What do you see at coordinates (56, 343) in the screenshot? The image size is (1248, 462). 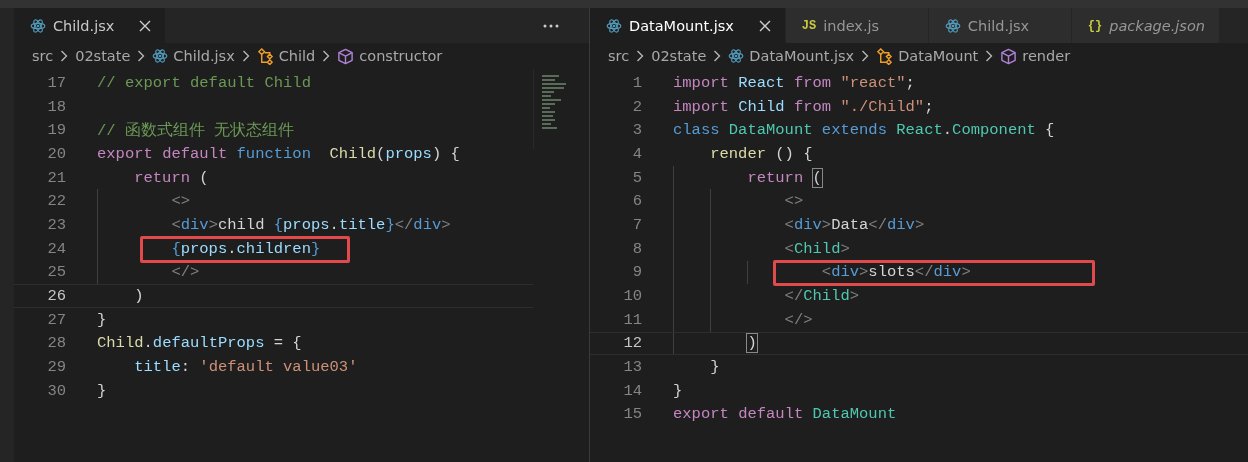 I see `line-number: 28` at bounding box center [56, 343].